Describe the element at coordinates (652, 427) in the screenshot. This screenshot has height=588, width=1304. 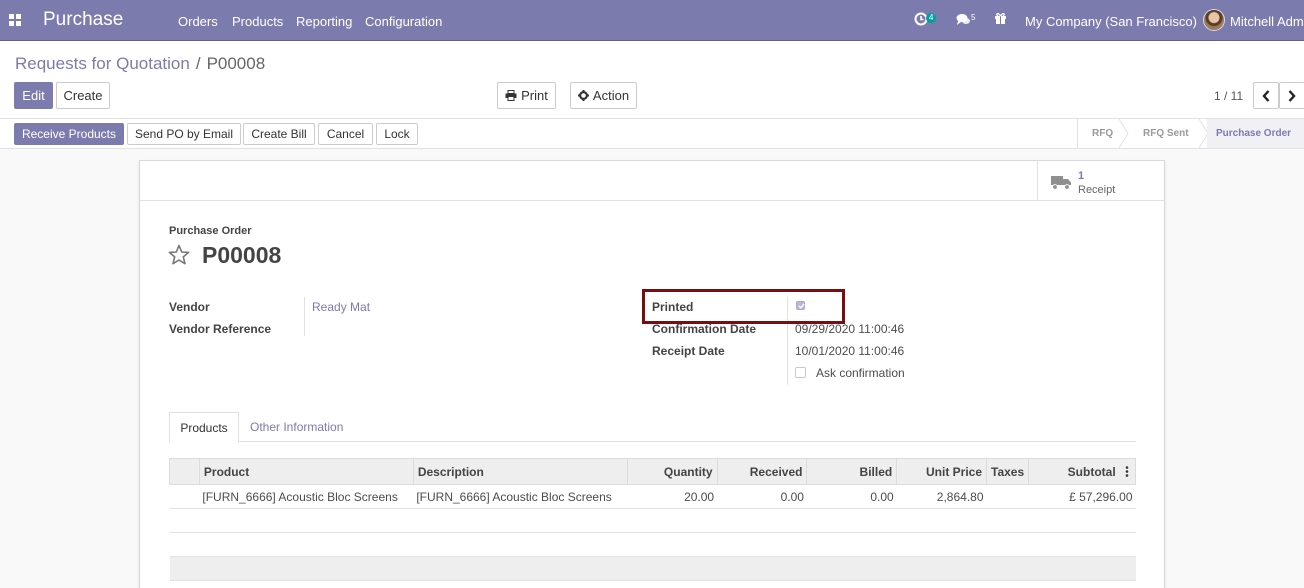
I see `notebook-tabs: Products Other Information` at that location.